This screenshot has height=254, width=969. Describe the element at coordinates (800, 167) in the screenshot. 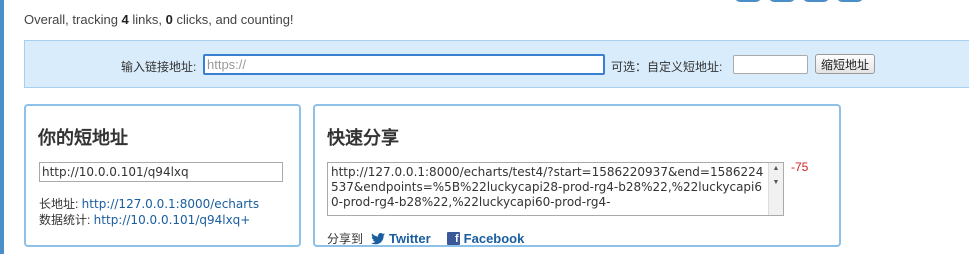

I see `char-counter: -75` at that location.